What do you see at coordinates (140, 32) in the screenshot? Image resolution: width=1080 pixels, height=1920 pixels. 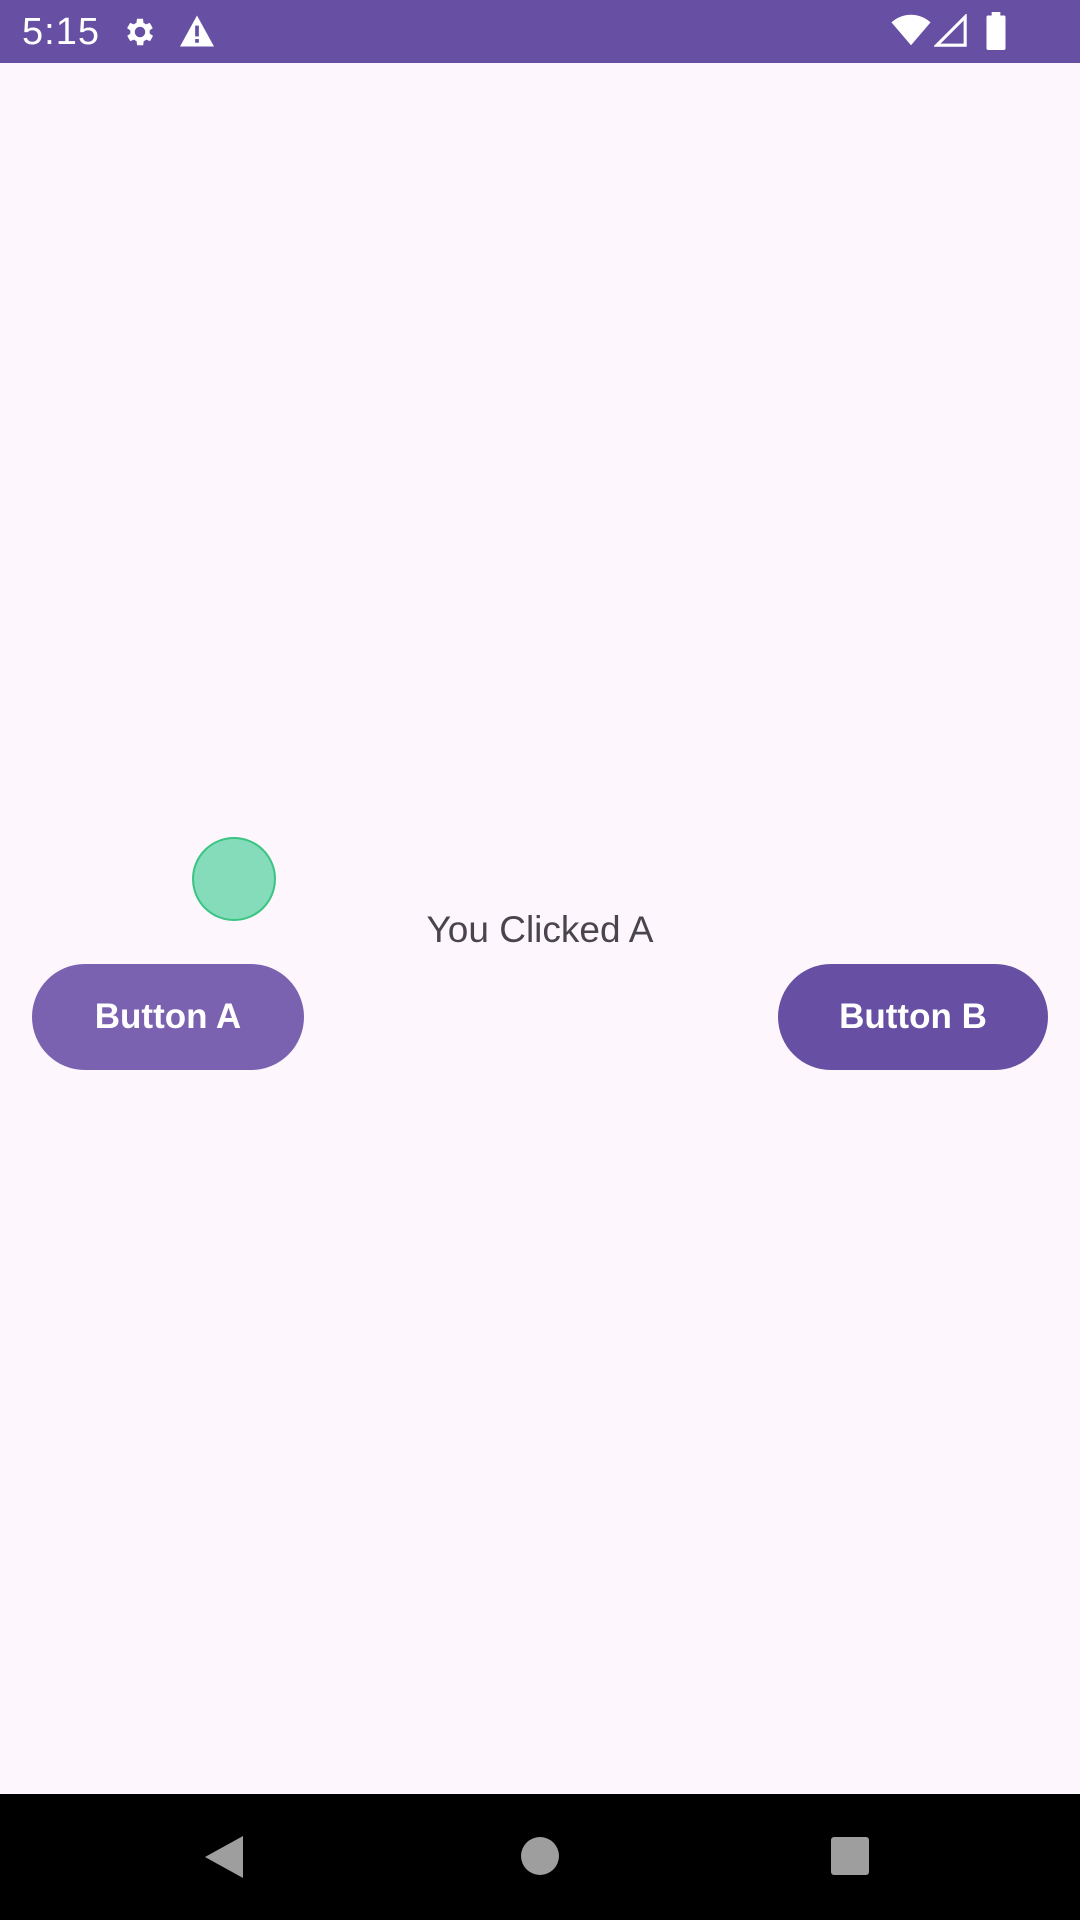 I see `gear-icon` at bounding box center [140, 32].